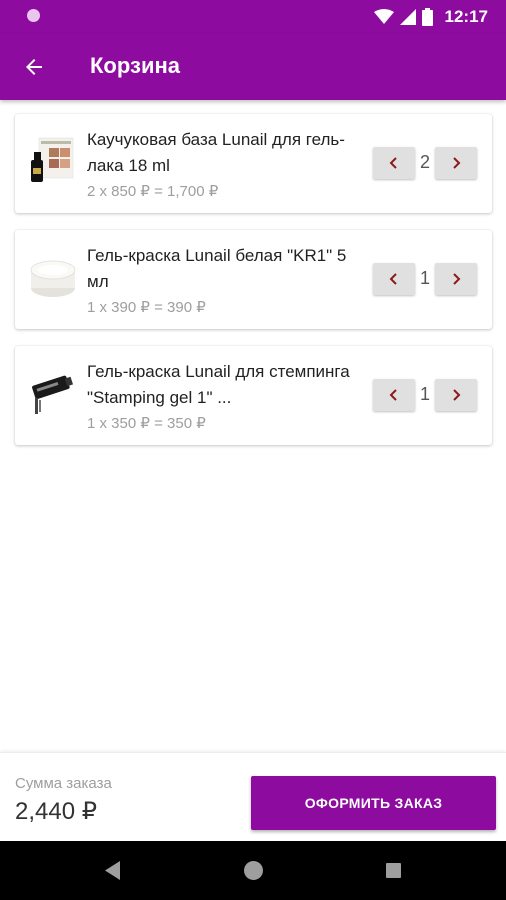 Image resolution: width=506 pixels, height=900 pixels. Describe the element at coordinates (407, 17) in the screenshot. I see `signal-icon` at that location.